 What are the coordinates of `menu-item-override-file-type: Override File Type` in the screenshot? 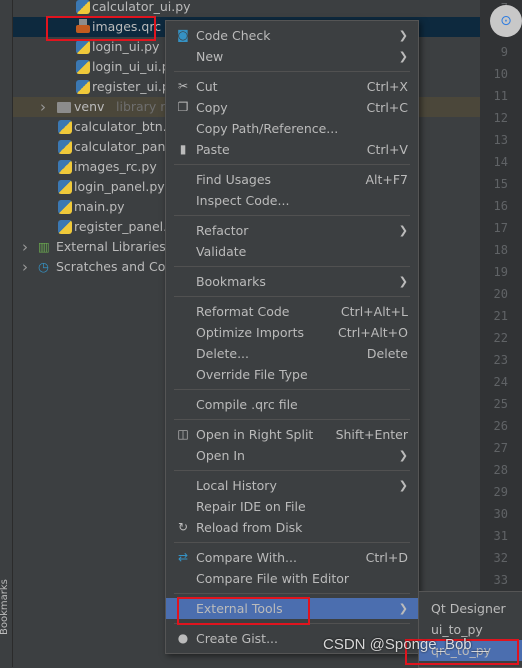 It's located at (292, 374).